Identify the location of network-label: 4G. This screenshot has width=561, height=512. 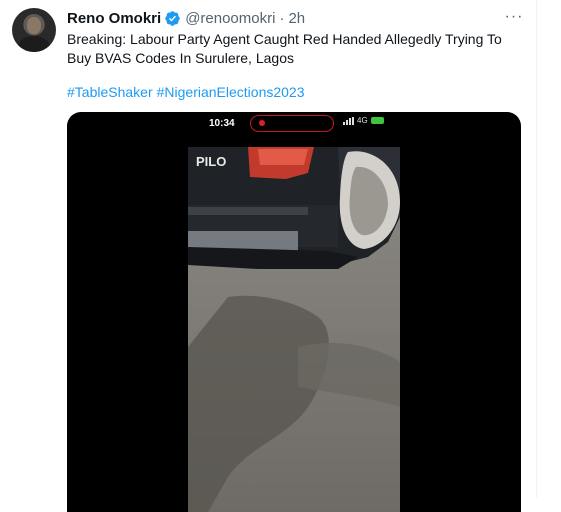
(362, 120).